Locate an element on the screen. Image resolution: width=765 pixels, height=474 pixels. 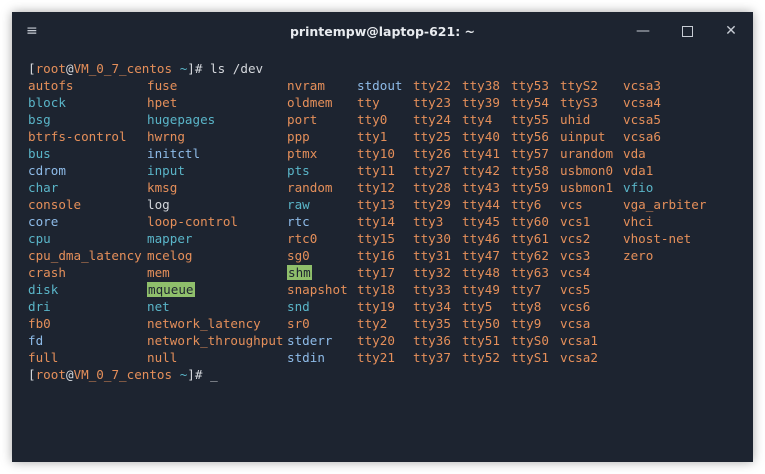
dev-entry: initctl is located at coordinates (215, 153).